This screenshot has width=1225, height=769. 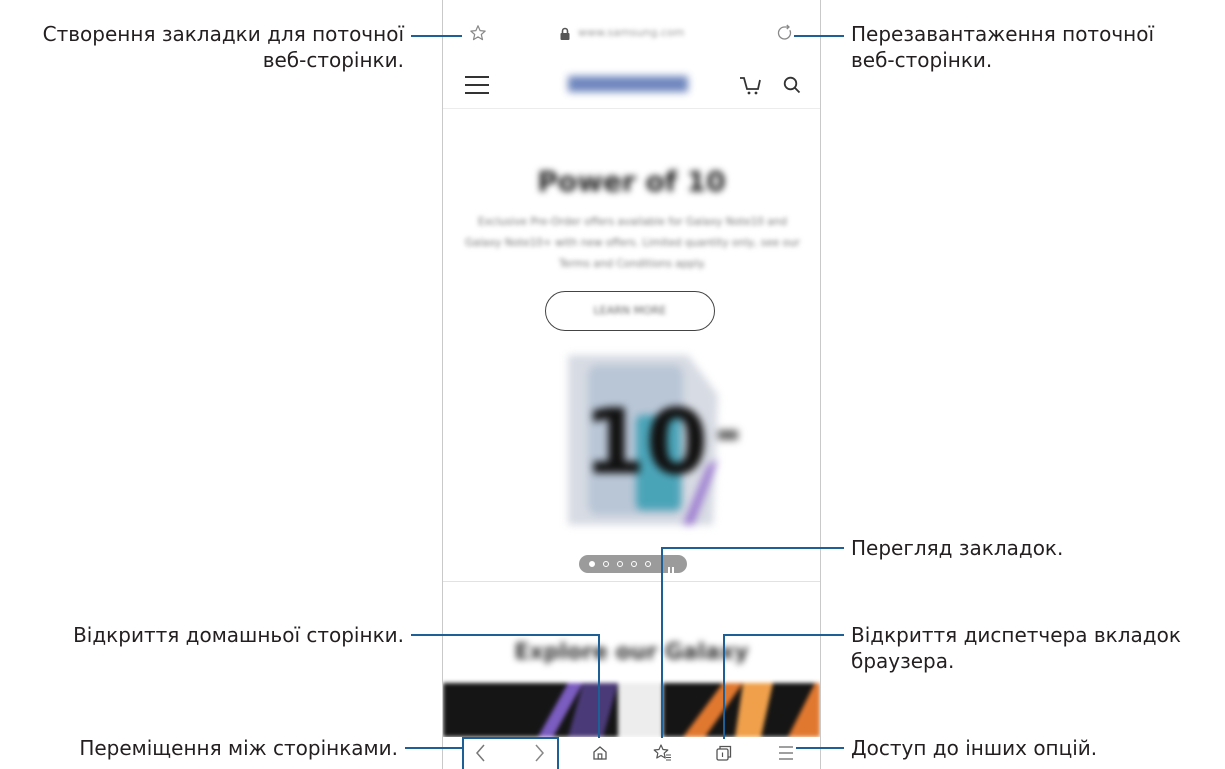 What do you see at coordinates (820, 748) in the screenshot?
I see `callout-line-more-options` at bounding box center [820, 748].